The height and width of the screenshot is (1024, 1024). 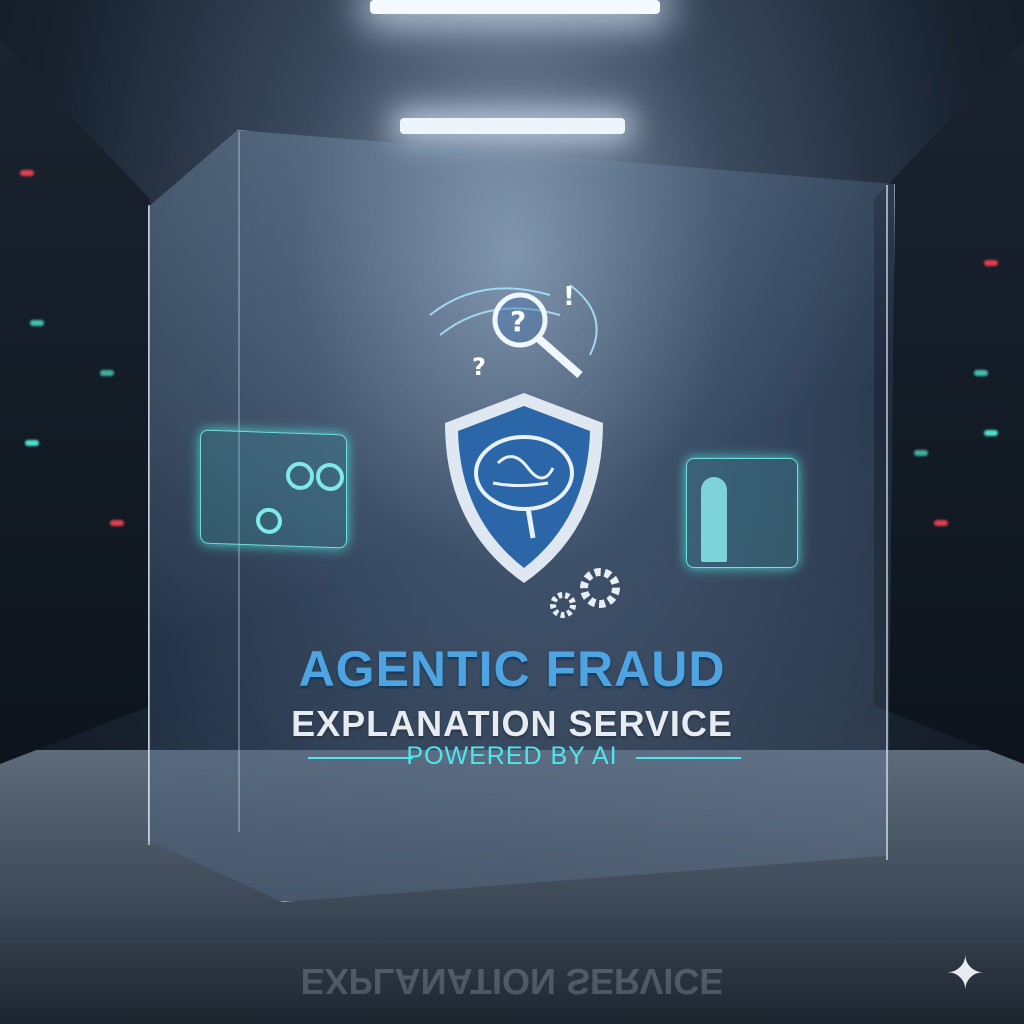 What do you see at coordinates (688, 758) in the screenshot?
I see `divider` at bounding box center [688, 758].